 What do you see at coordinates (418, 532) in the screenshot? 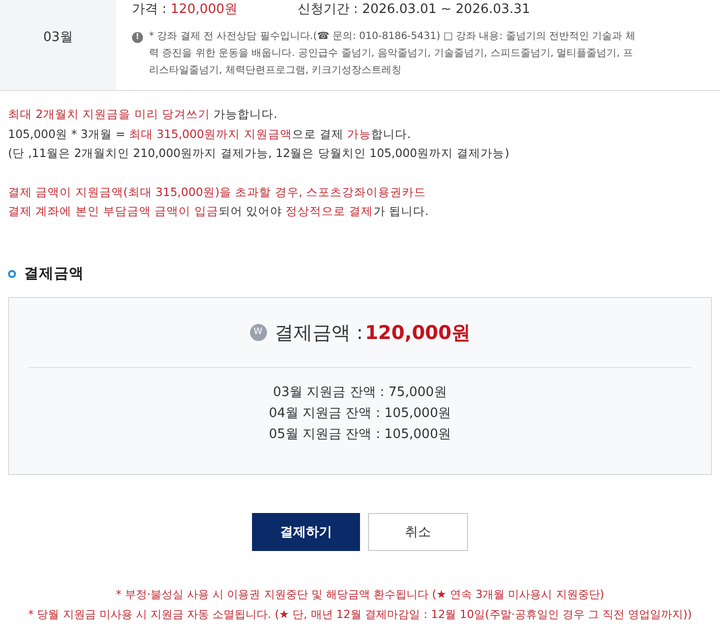
I see `cancel-button: 취소` at bounding box center [418, 532].